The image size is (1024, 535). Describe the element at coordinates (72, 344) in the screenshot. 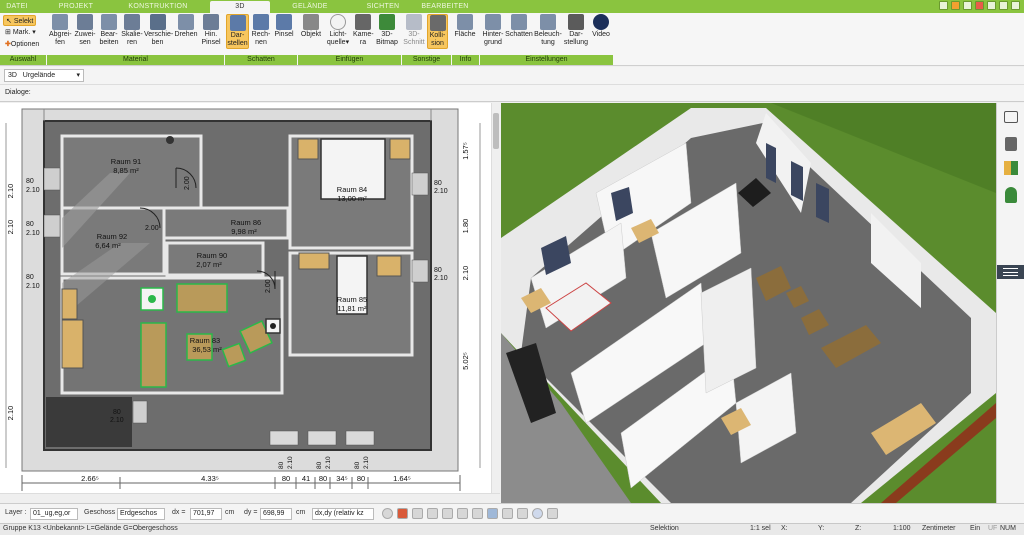

I see `kitchen-counter` at that location.